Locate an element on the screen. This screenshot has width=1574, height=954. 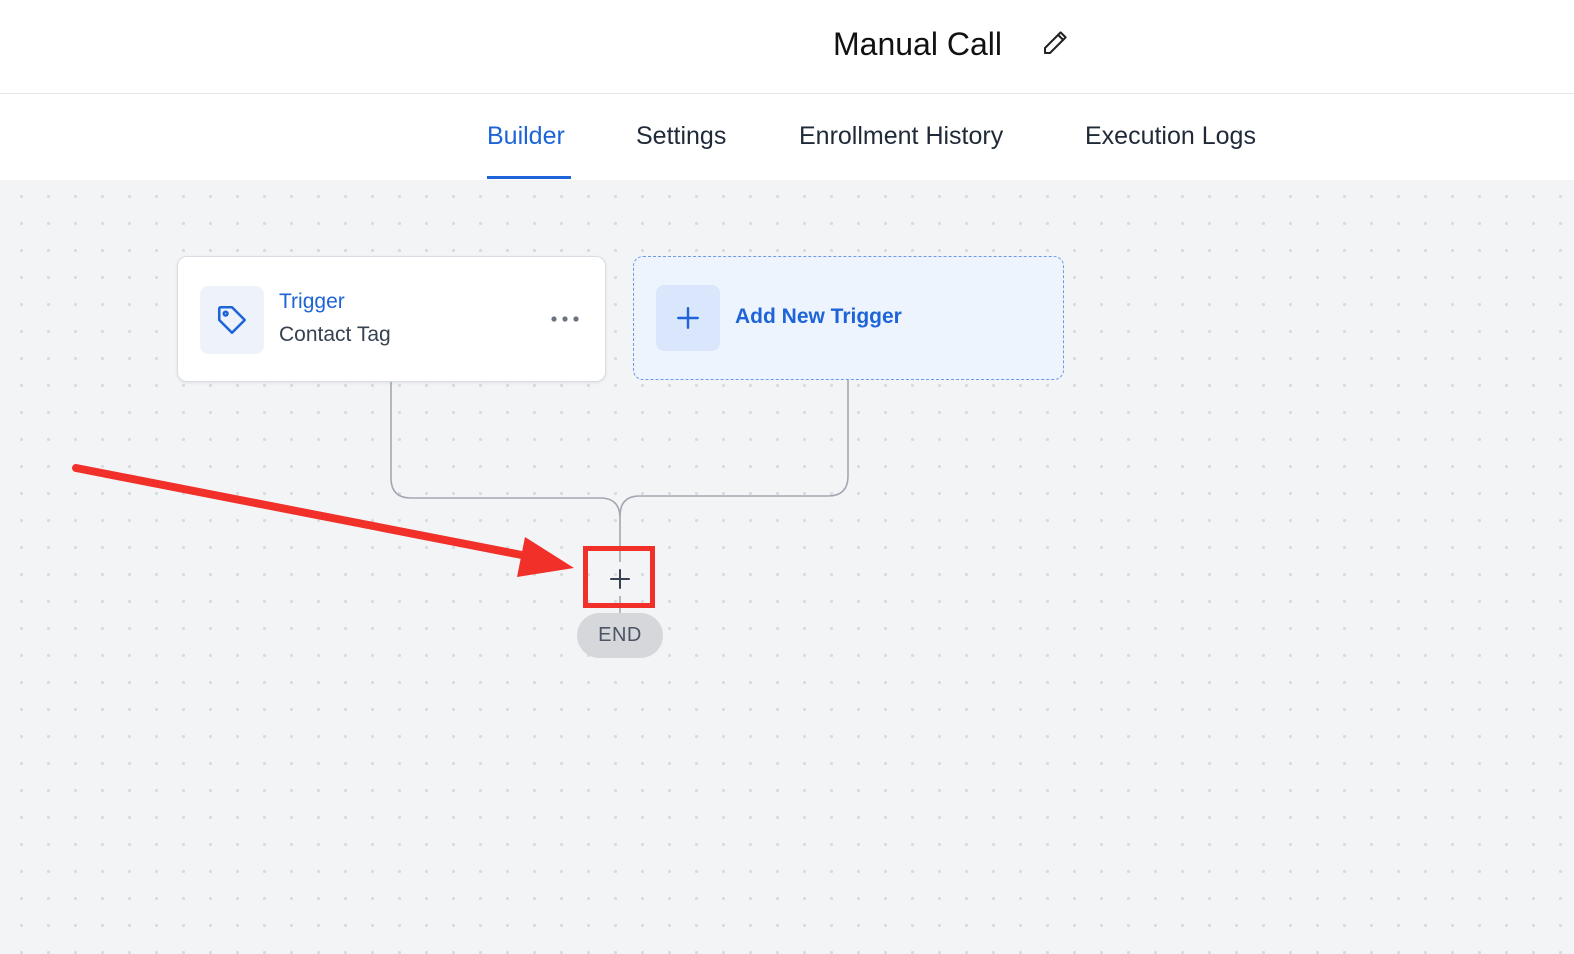
more-horizontal-icon is located at coordinates (565, 319).